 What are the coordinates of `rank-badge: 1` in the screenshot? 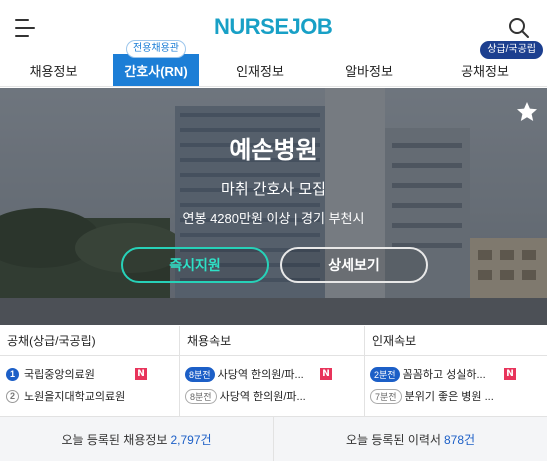 It's located at (12, 374).